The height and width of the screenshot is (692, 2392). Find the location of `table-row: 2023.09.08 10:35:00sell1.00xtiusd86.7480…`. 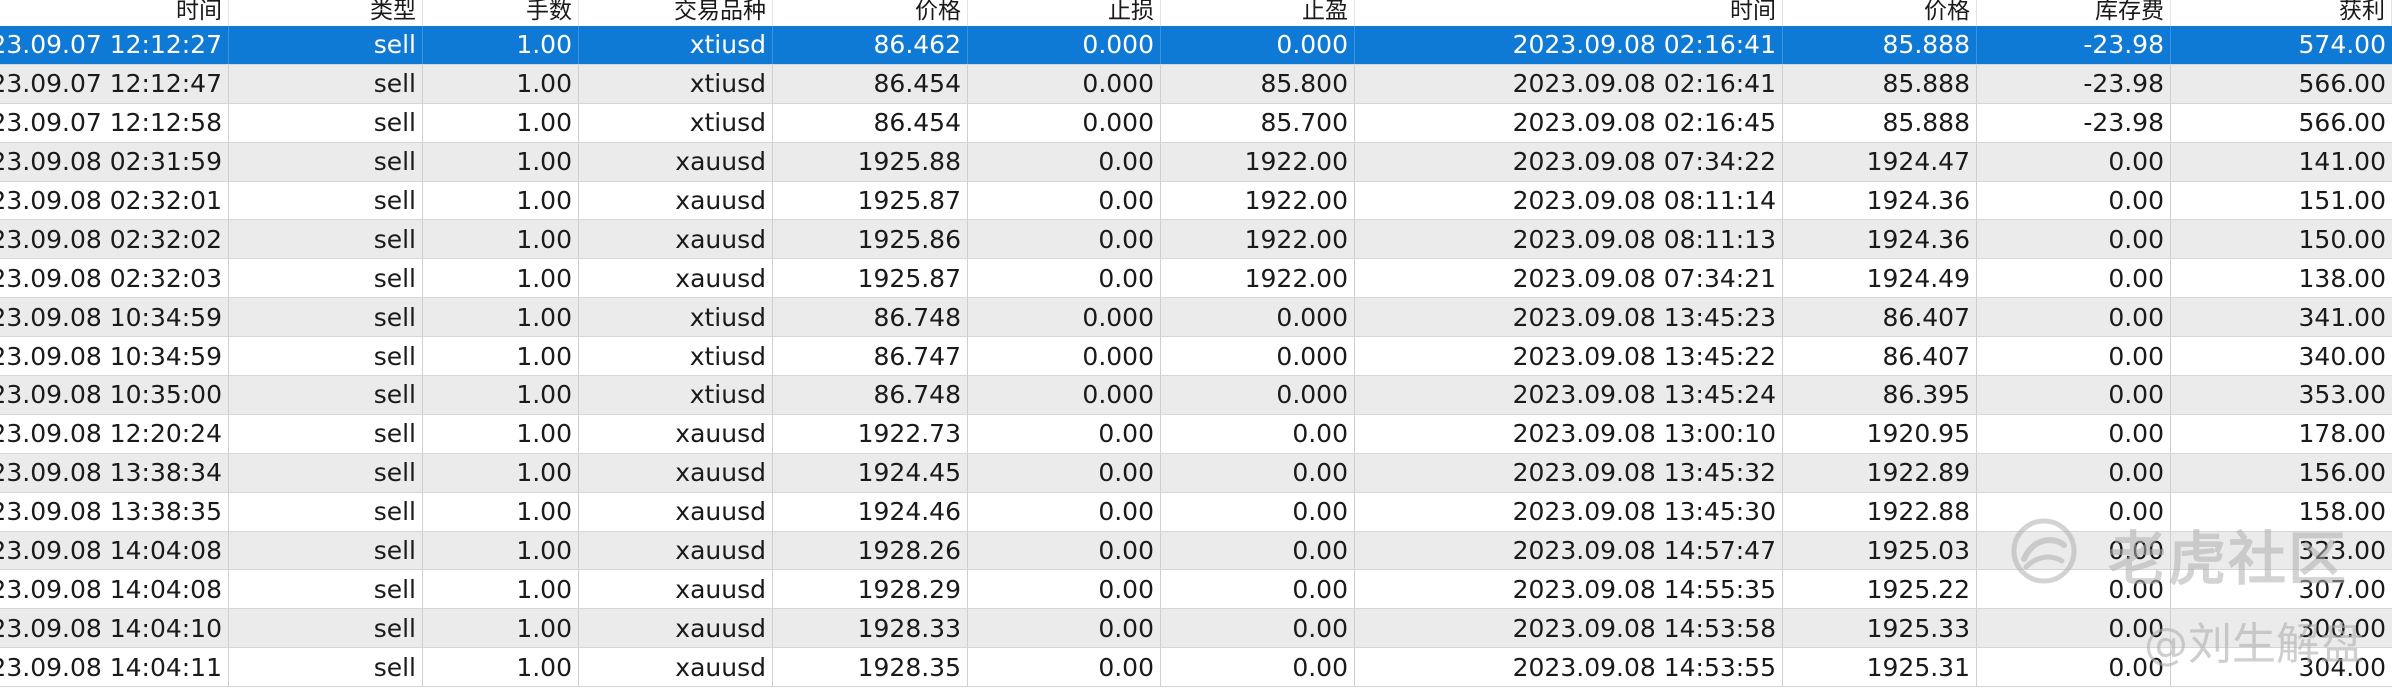

table-row: 2023.09.08 10:35:00sell1.00xtiusd86.7480… is located at coordinates (1196, 395).